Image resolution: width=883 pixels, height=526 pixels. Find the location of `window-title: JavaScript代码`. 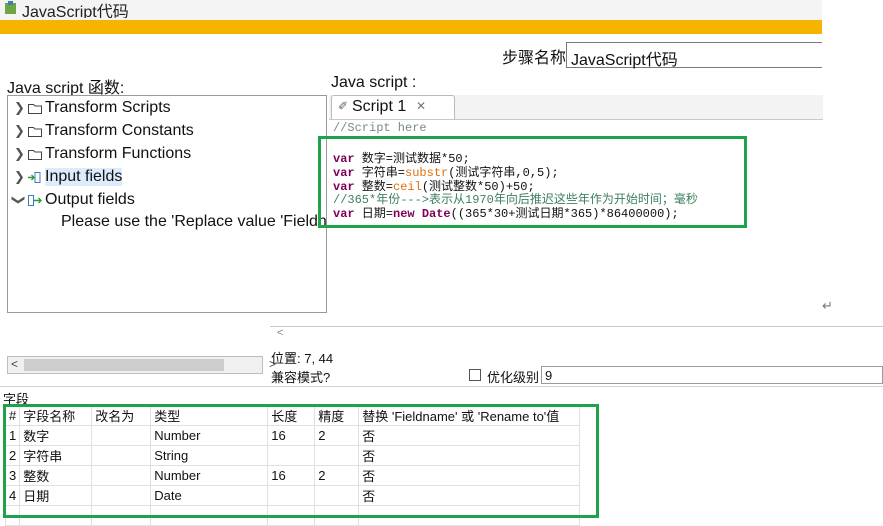

window-title: JavaScript代码 is located at coordinates (75, 11).